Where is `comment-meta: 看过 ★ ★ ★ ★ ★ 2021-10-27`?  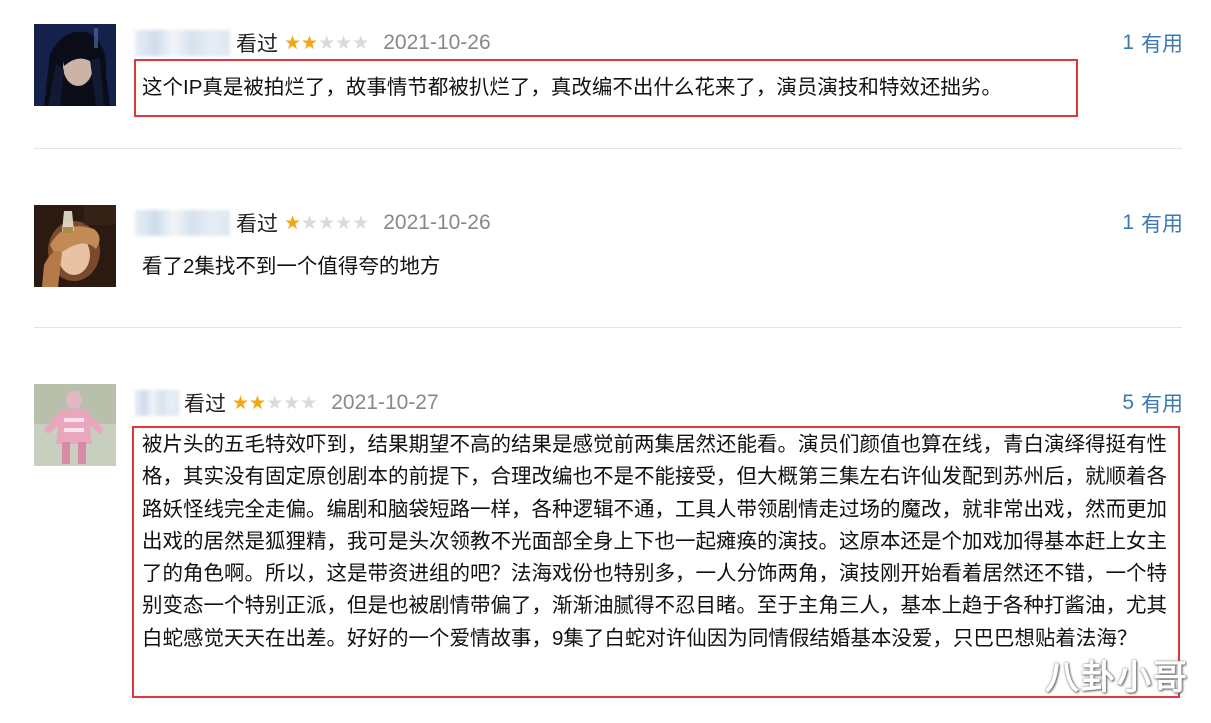 comment-meta: 看过 ★ ★ ★ ★ ★ 2021-10-27 is located at coordinates (311, 403).